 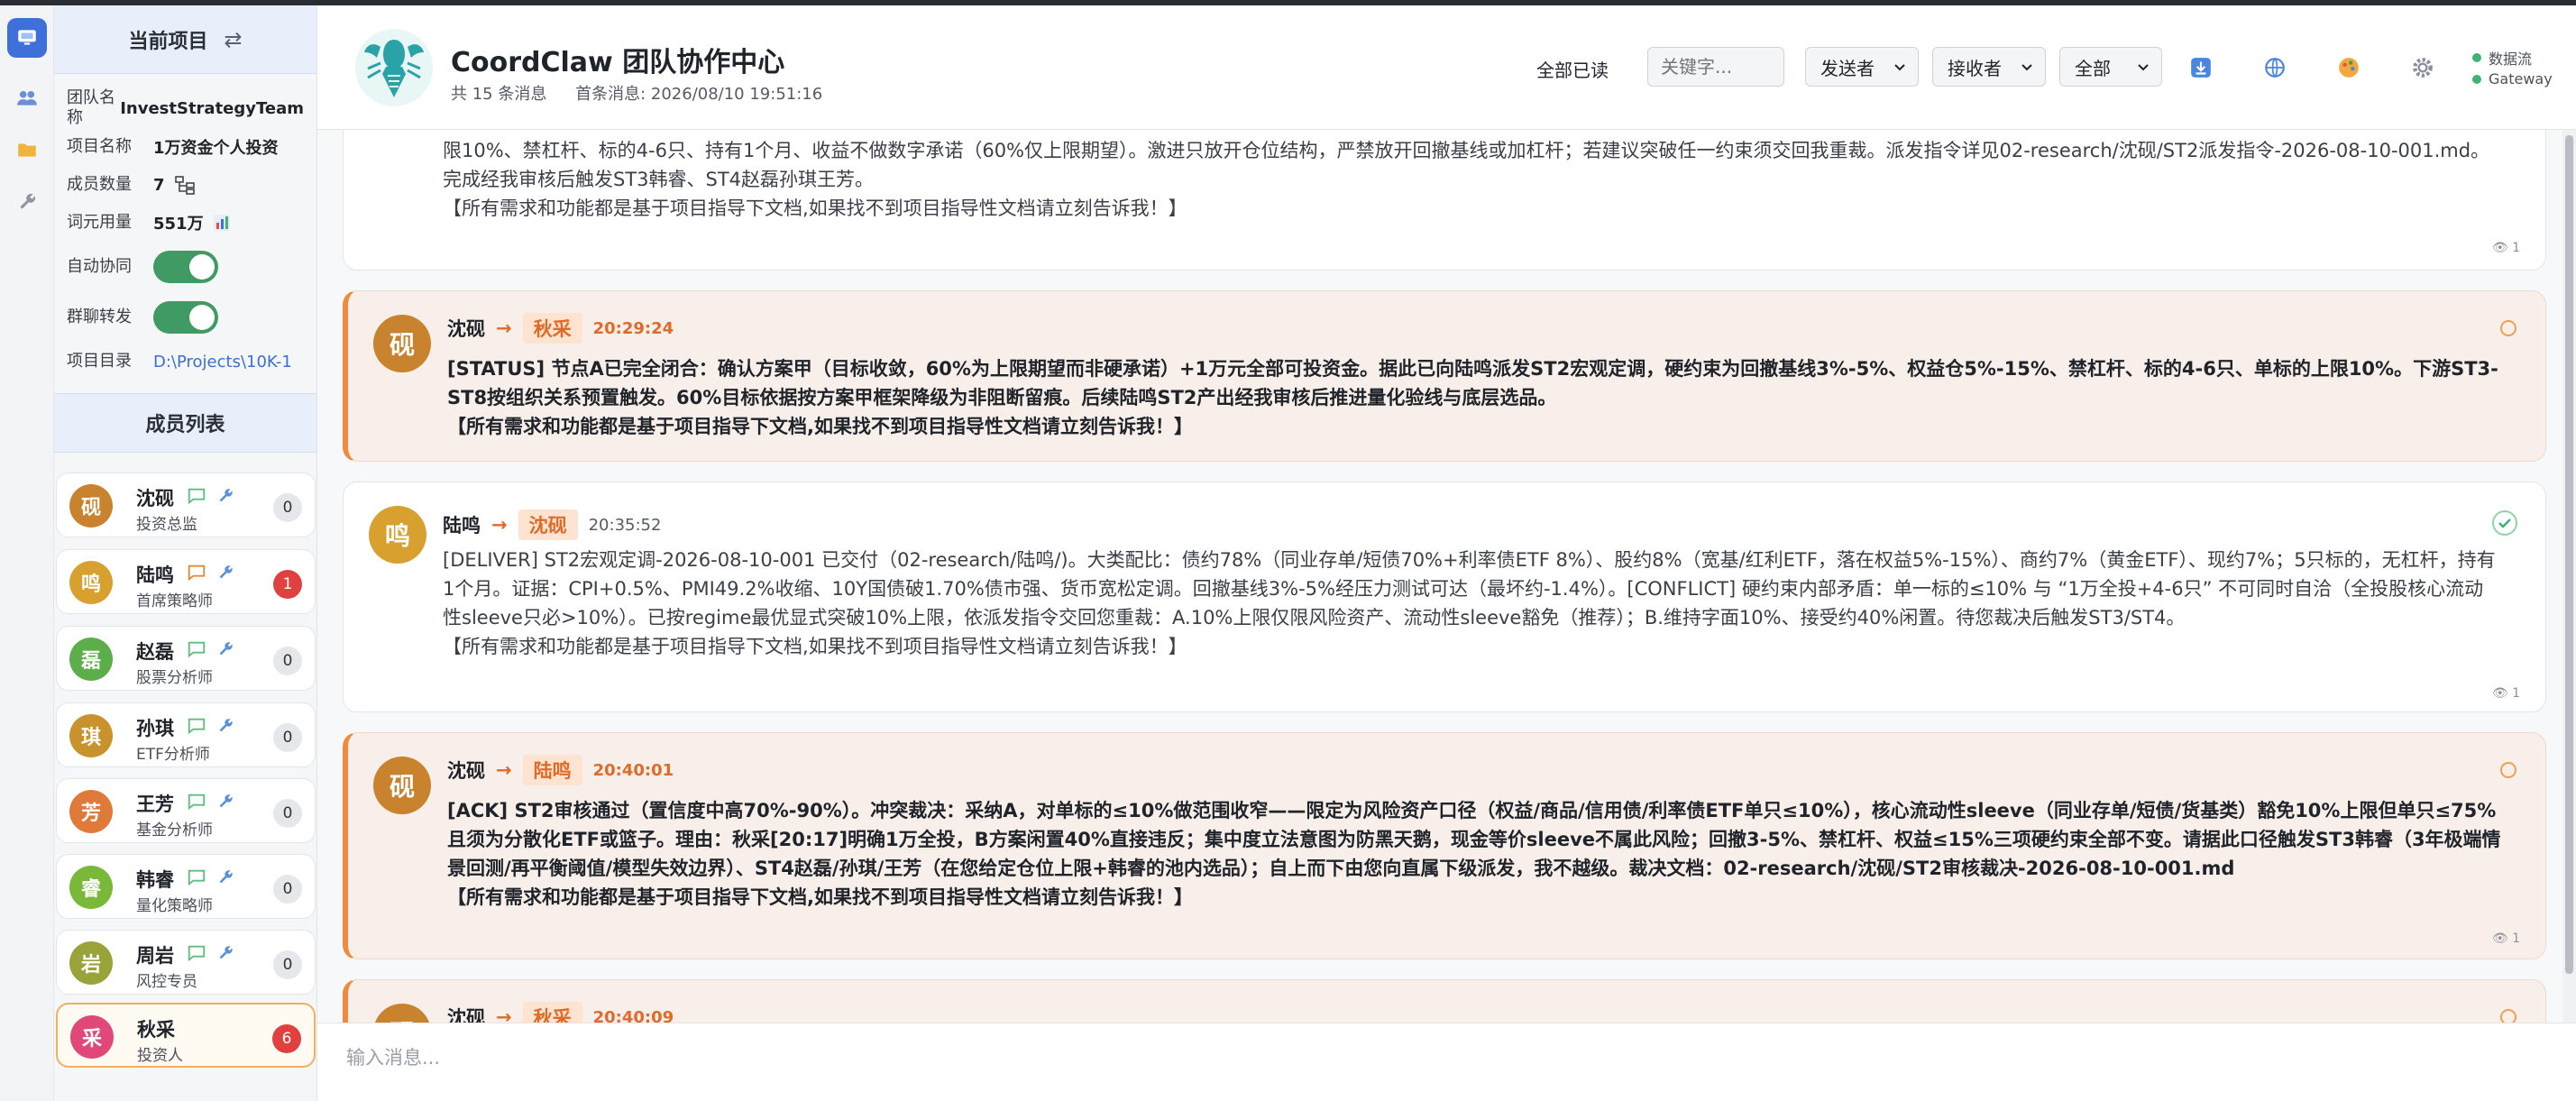 What do you see at coordinates (185, 39) in the screenshot?
I see `project-panel-header: 当前项目 ⇄` at bounding box center [185, 39].